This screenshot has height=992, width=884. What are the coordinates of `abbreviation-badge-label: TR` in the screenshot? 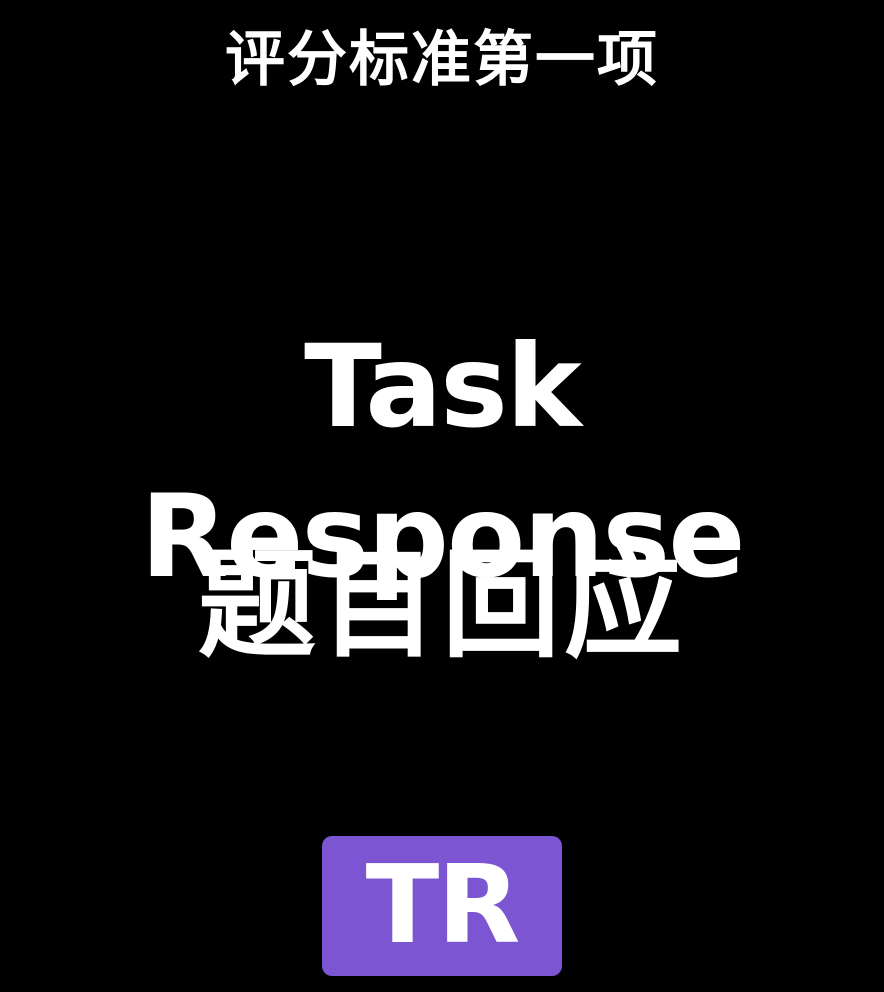 It's located at (443, 905).